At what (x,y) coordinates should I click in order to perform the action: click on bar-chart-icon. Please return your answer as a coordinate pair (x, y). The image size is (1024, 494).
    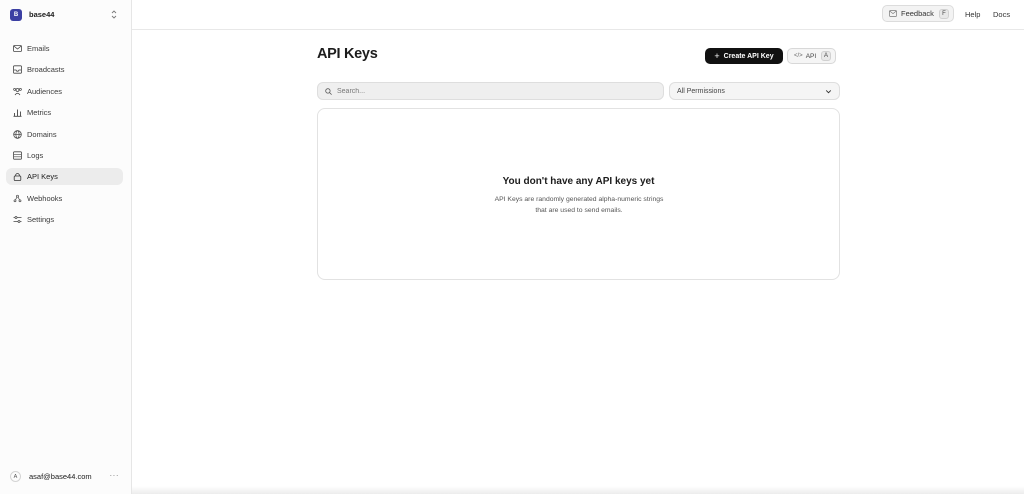
    Looking at the image, I should click on (17, 112).